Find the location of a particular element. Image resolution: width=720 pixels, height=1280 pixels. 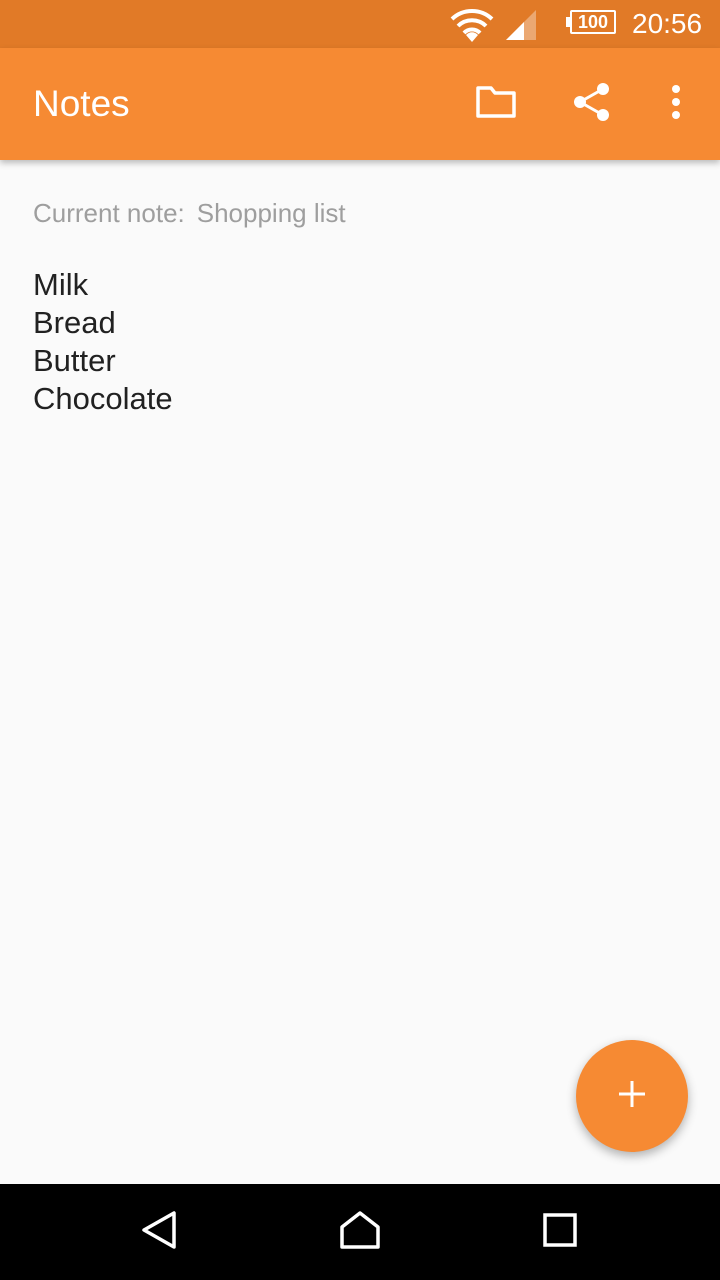

note-line: Chocolate is located at coordinates (103, 398).